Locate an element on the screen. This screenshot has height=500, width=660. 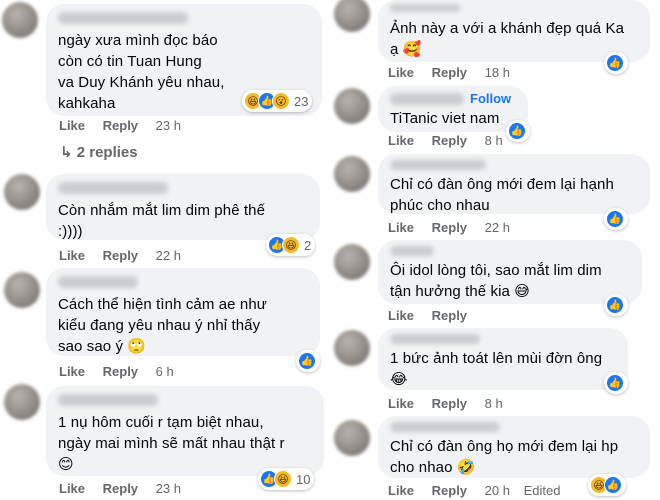
comment-text: Ảnh này a với a khánh đẹp quá Ka ạ 🥰 is located at coordinates (507, 39).